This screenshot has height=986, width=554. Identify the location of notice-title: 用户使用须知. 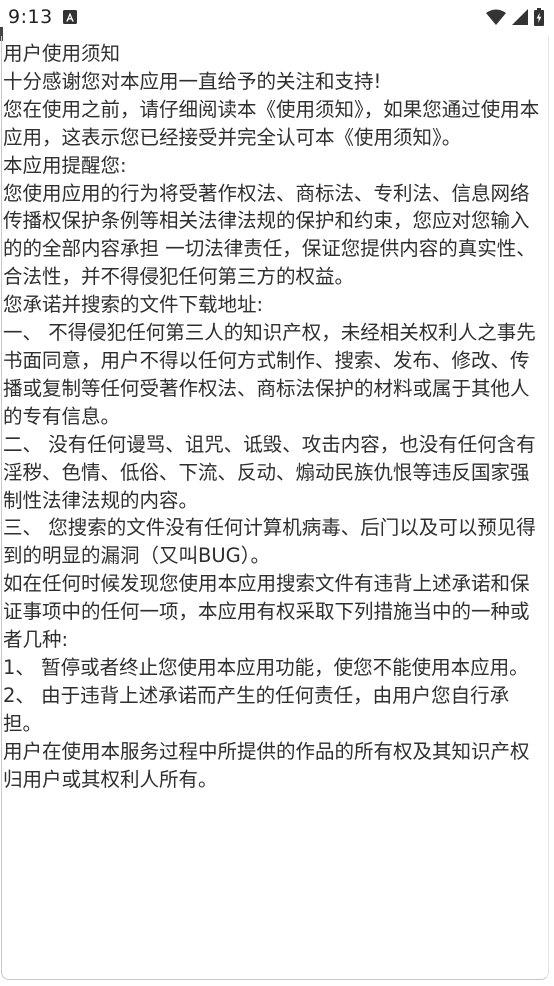
(62, 53).